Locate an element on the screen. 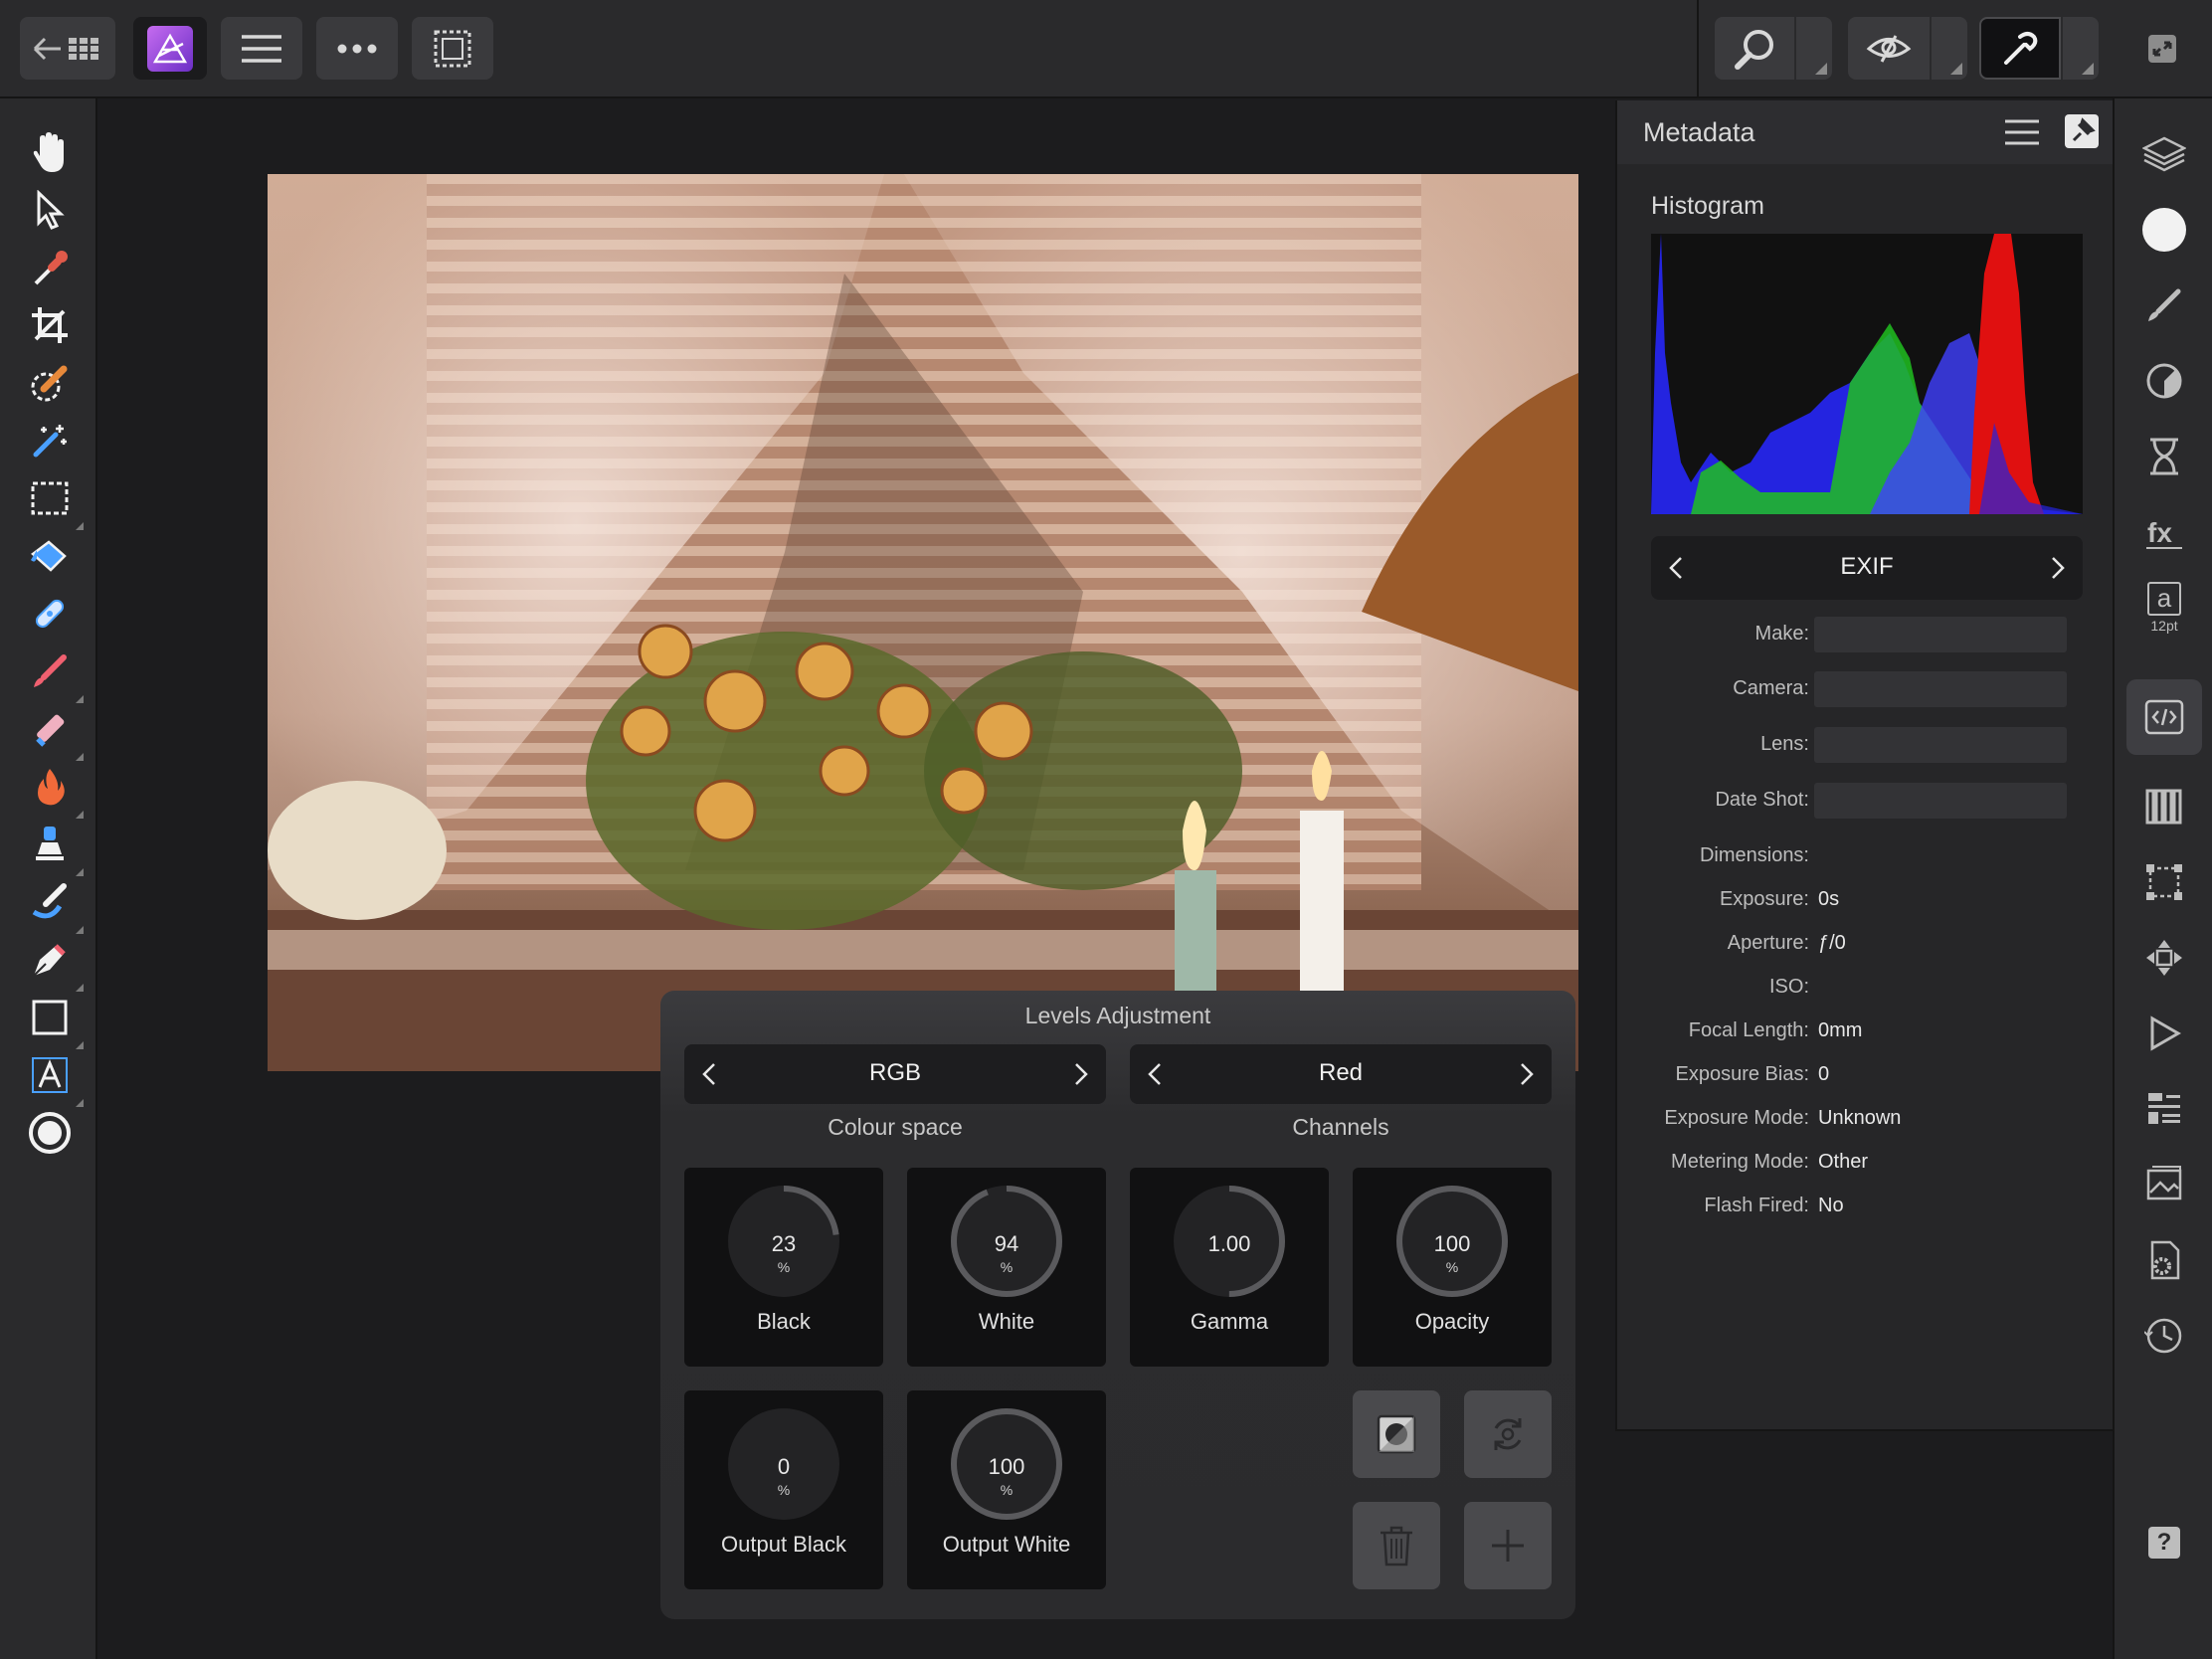  field-value: 0s is located at coordinates (1829, 899).